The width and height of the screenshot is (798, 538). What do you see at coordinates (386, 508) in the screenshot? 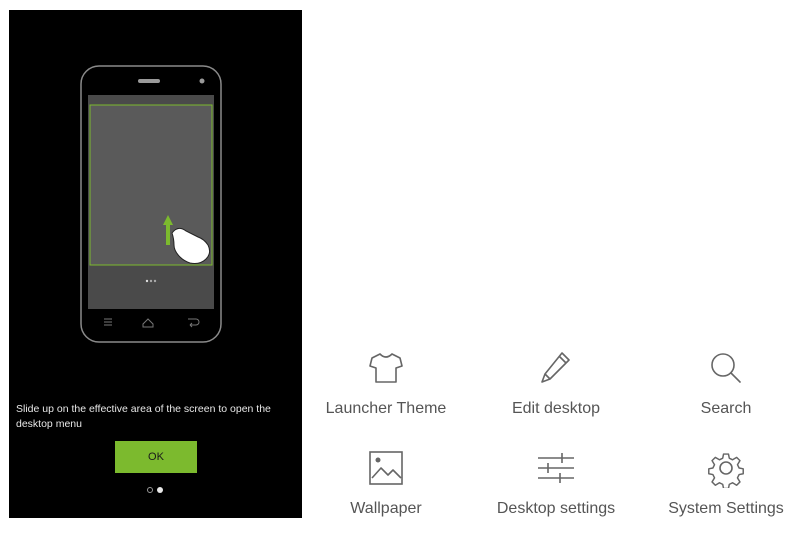
I see `menu-label: Wallpaper` at bounding box center [386, 508].